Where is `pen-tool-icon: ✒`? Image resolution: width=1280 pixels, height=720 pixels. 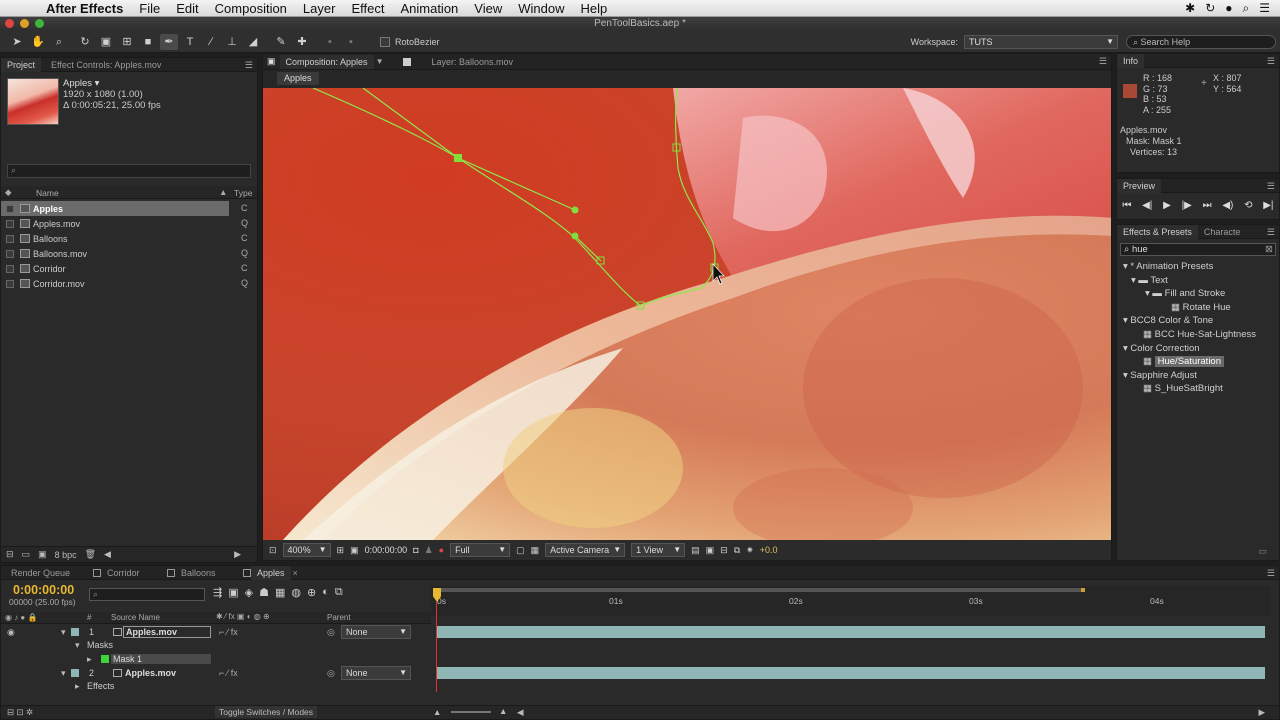 pen-tool-icon: ✒ is located at coordinates (169, 41).